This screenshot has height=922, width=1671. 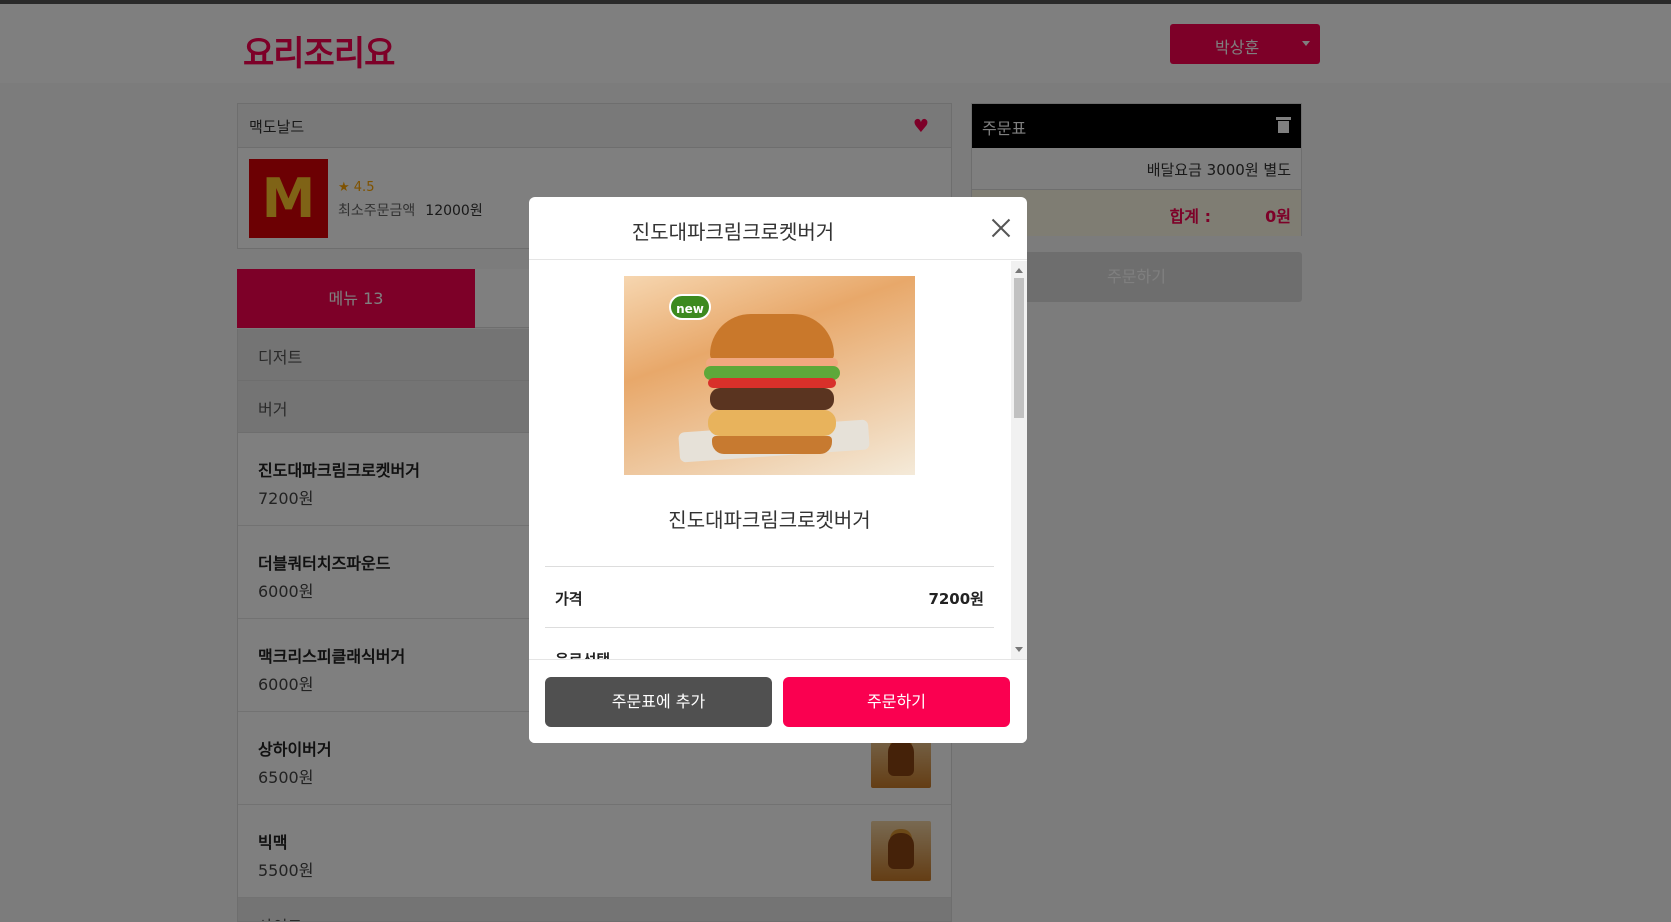 I want to click on scroll-thumb, so click(x=1019, y=348).